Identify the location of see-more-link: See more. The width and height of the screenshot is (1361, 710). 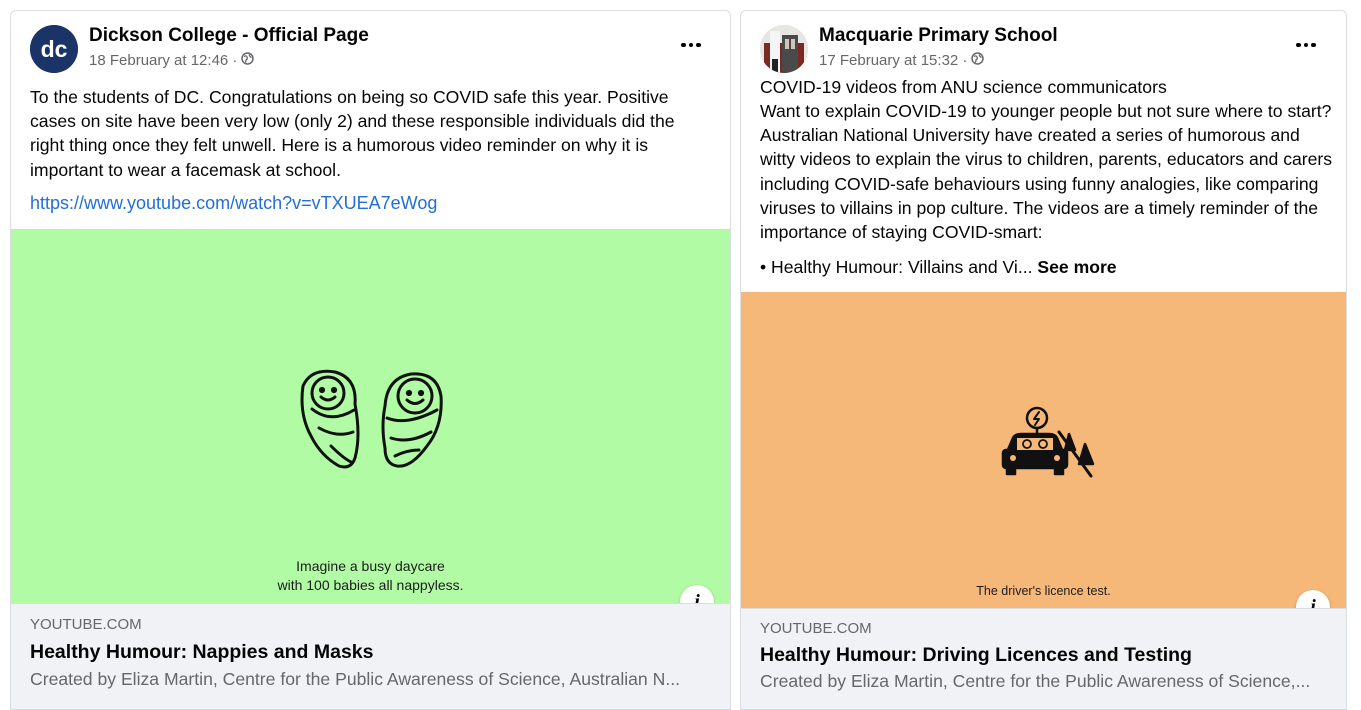
(1076, 267).